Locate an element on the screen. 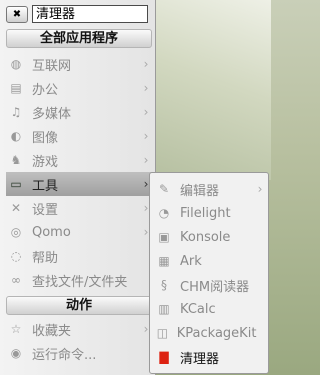  menu-item-0: ◍ 互联网 › is located at coordinates (79, 64).